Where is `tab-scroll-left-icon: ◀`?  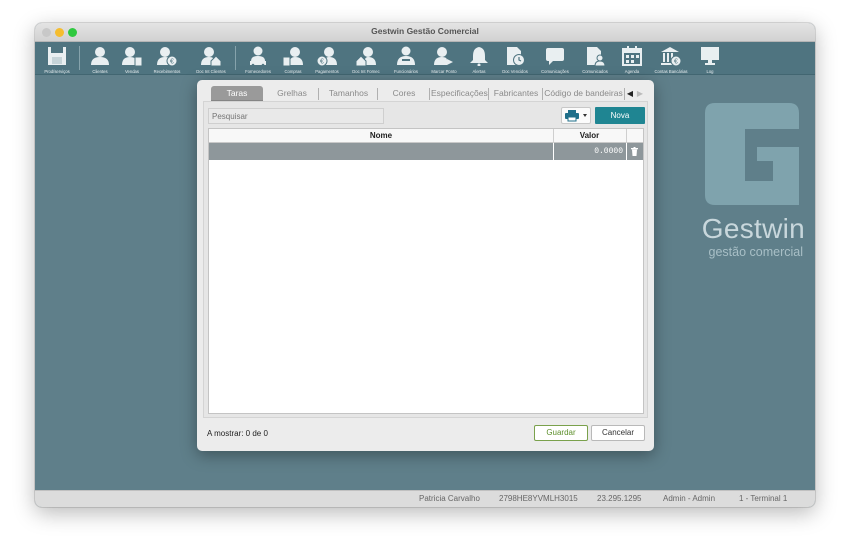
tab-scroll-left-icon: ◀ is located at coordinates (630, 93).